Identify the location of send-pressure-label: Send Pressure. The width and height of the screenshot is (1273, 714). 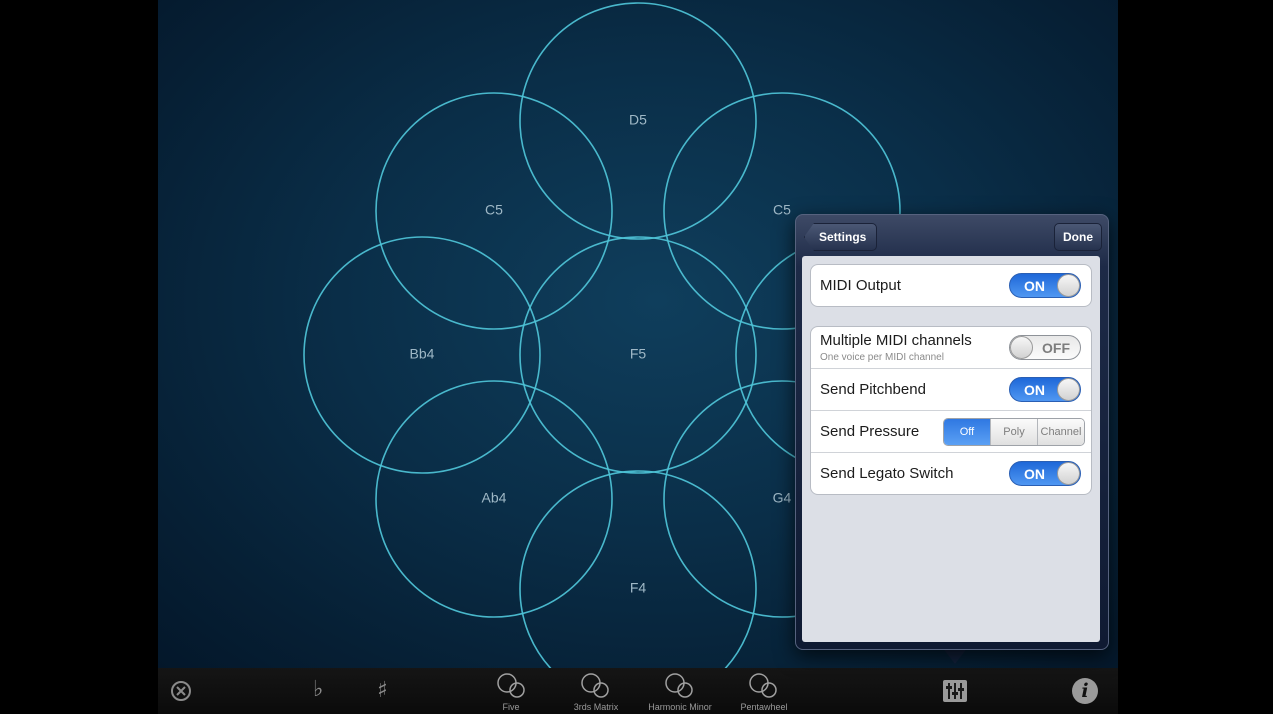
(870, 431).